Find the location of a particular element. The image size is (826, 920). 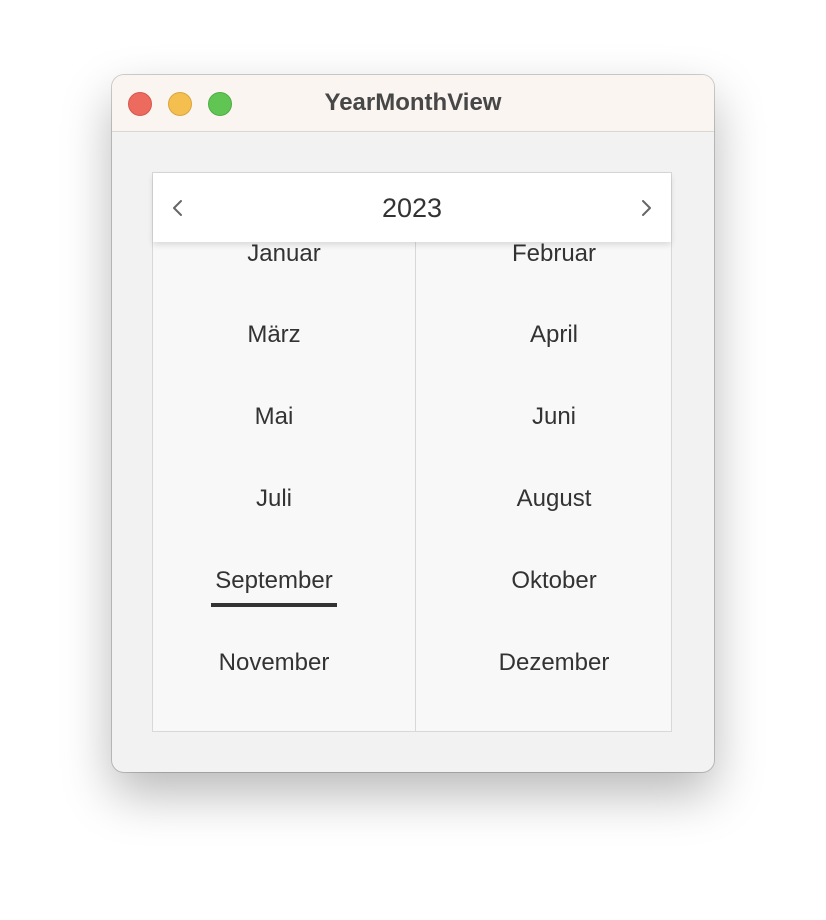

title-bar: YearMonthView is located at coordinates (413, 103).